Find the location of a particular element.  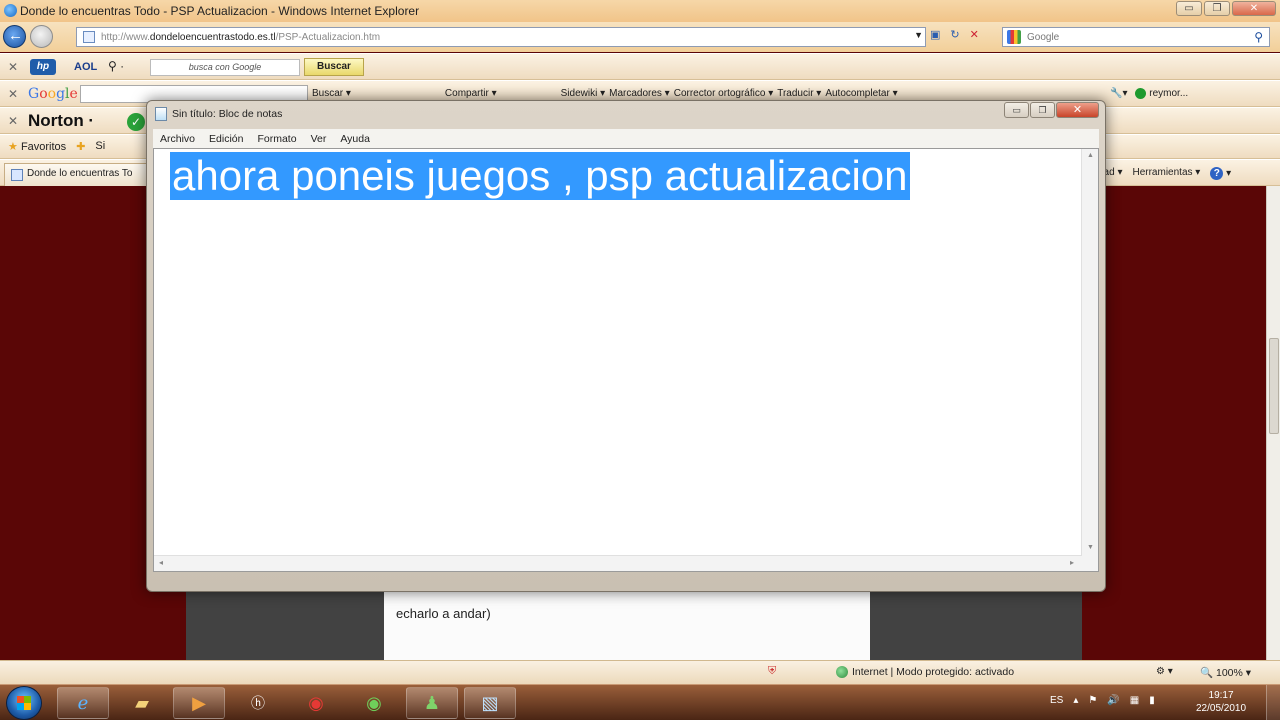

taskbar-app-button: ◉ is located at coordinates (374, 703).